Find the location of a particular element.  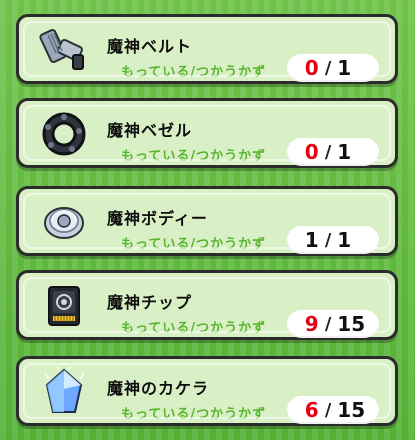

material-name: 魔神ボディー is located at coordinates (157, 218).